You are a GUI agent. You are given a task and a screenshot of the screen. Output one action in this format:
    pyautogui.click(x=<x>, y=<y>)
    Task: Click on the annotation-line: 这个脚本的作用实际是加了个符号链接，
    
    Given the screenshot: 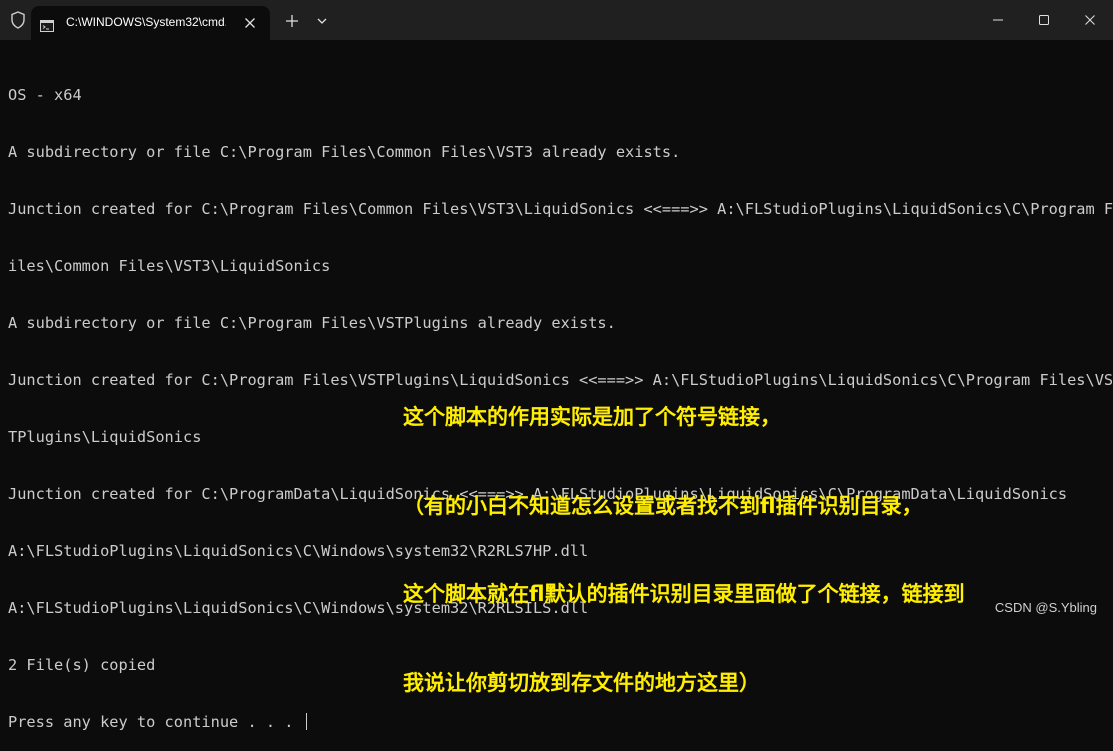 What is the action you would take?
    pyautogui.click(x=592, y=417)
    